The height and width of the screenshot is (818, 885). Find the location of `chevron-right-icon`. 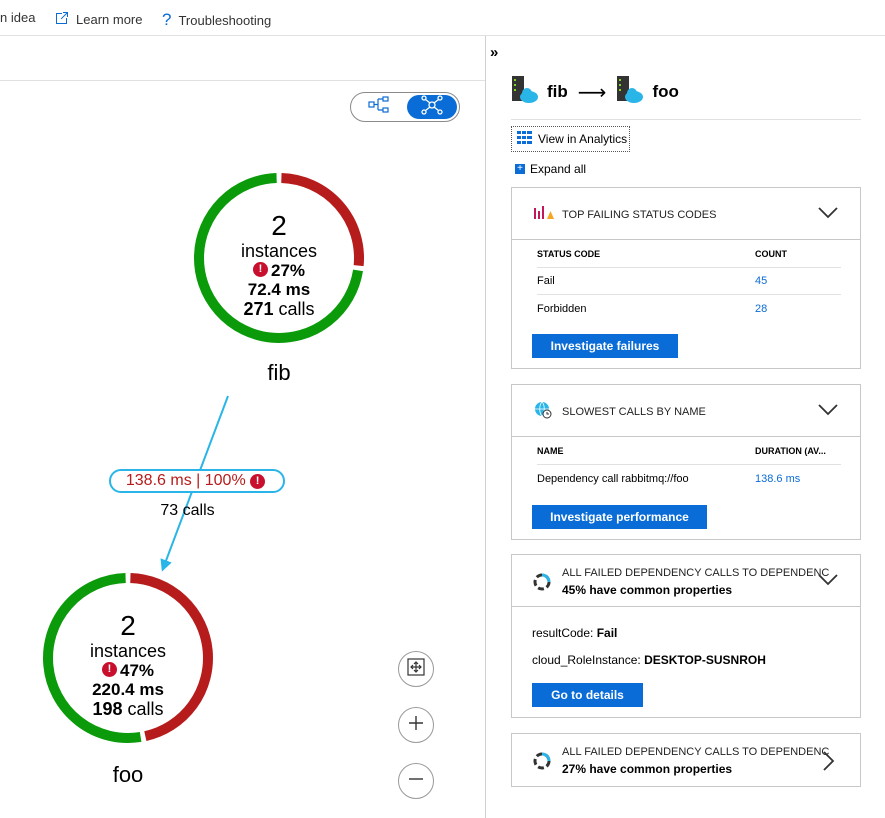

chevron-right-icon is located at coordinates (829, 763).